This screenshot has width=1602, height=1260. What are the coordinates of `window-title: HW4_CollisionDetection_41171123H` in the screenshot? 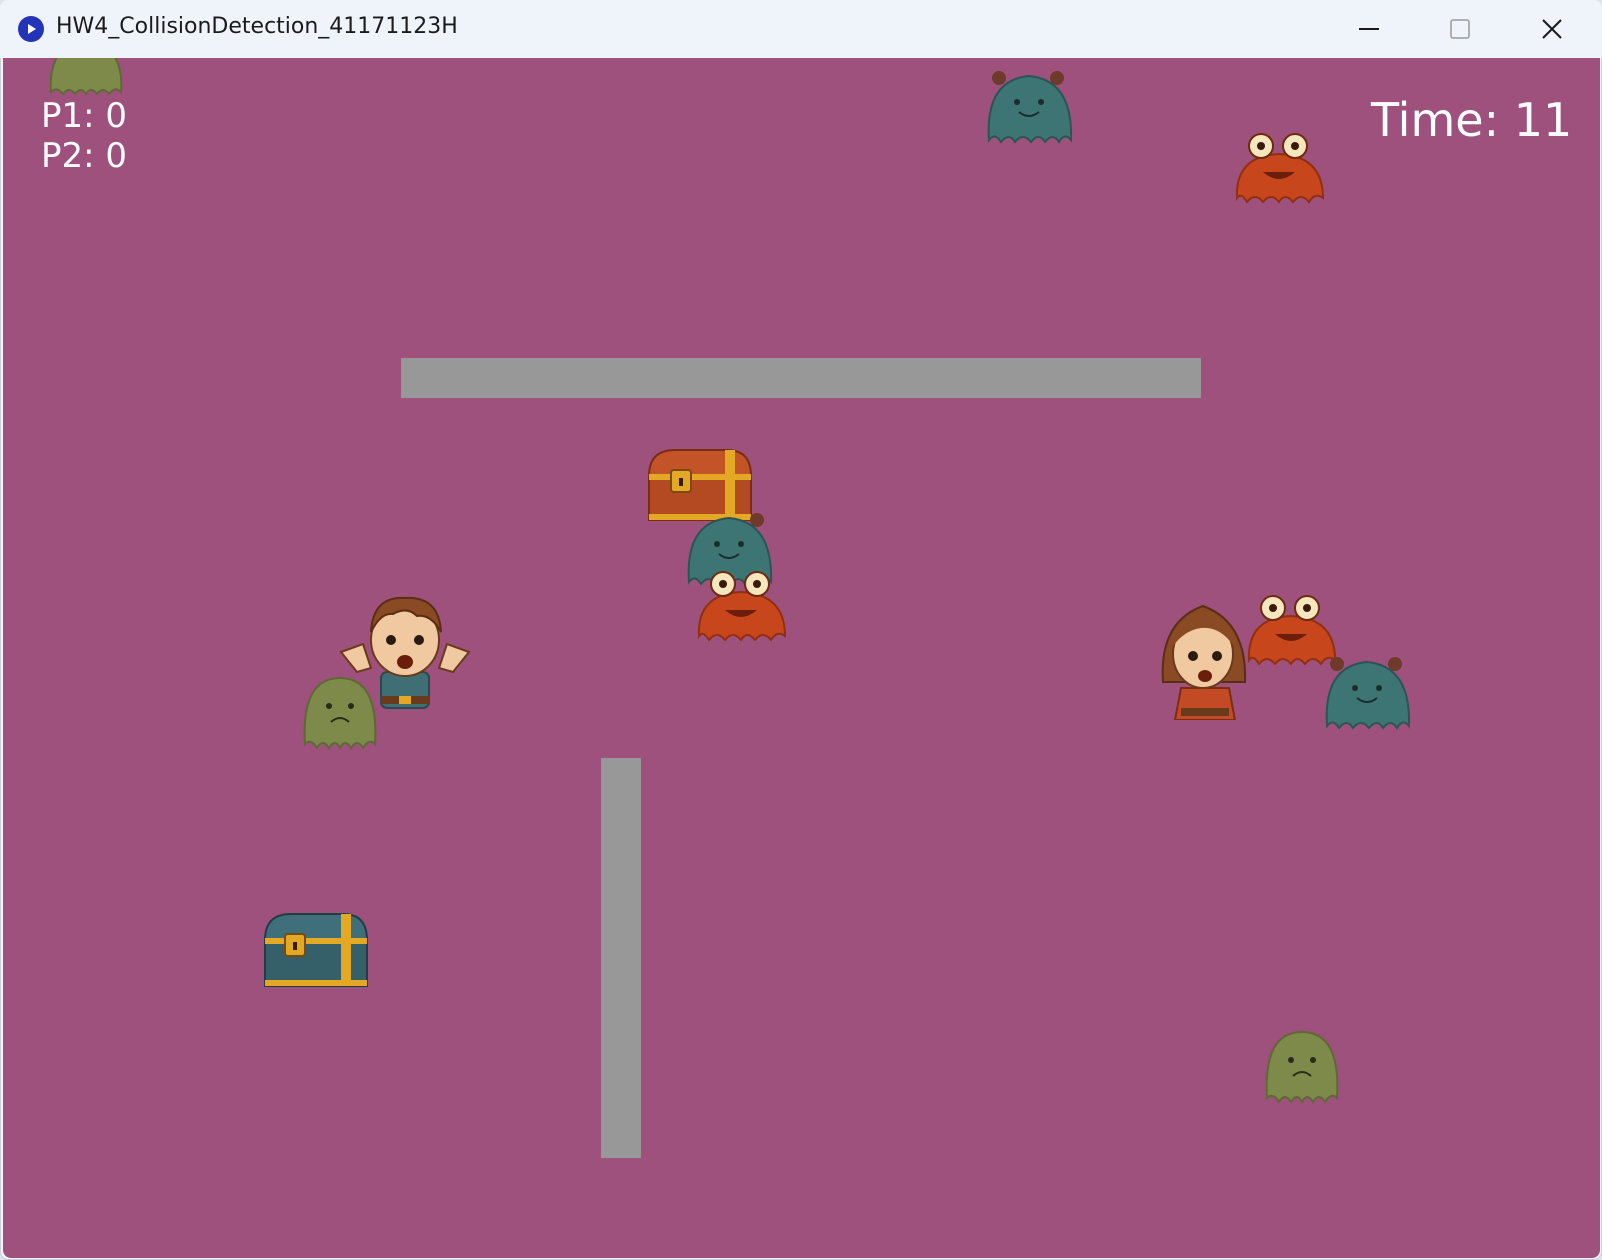 It's located at (257, 26).